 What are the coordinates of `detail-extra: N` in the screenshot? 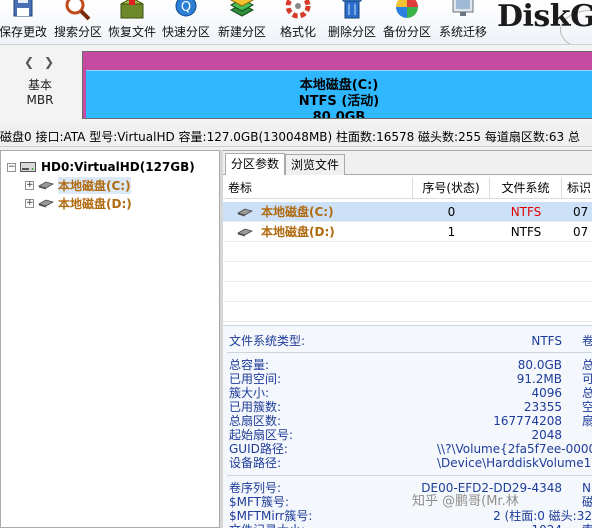 It's located at (586, 488).